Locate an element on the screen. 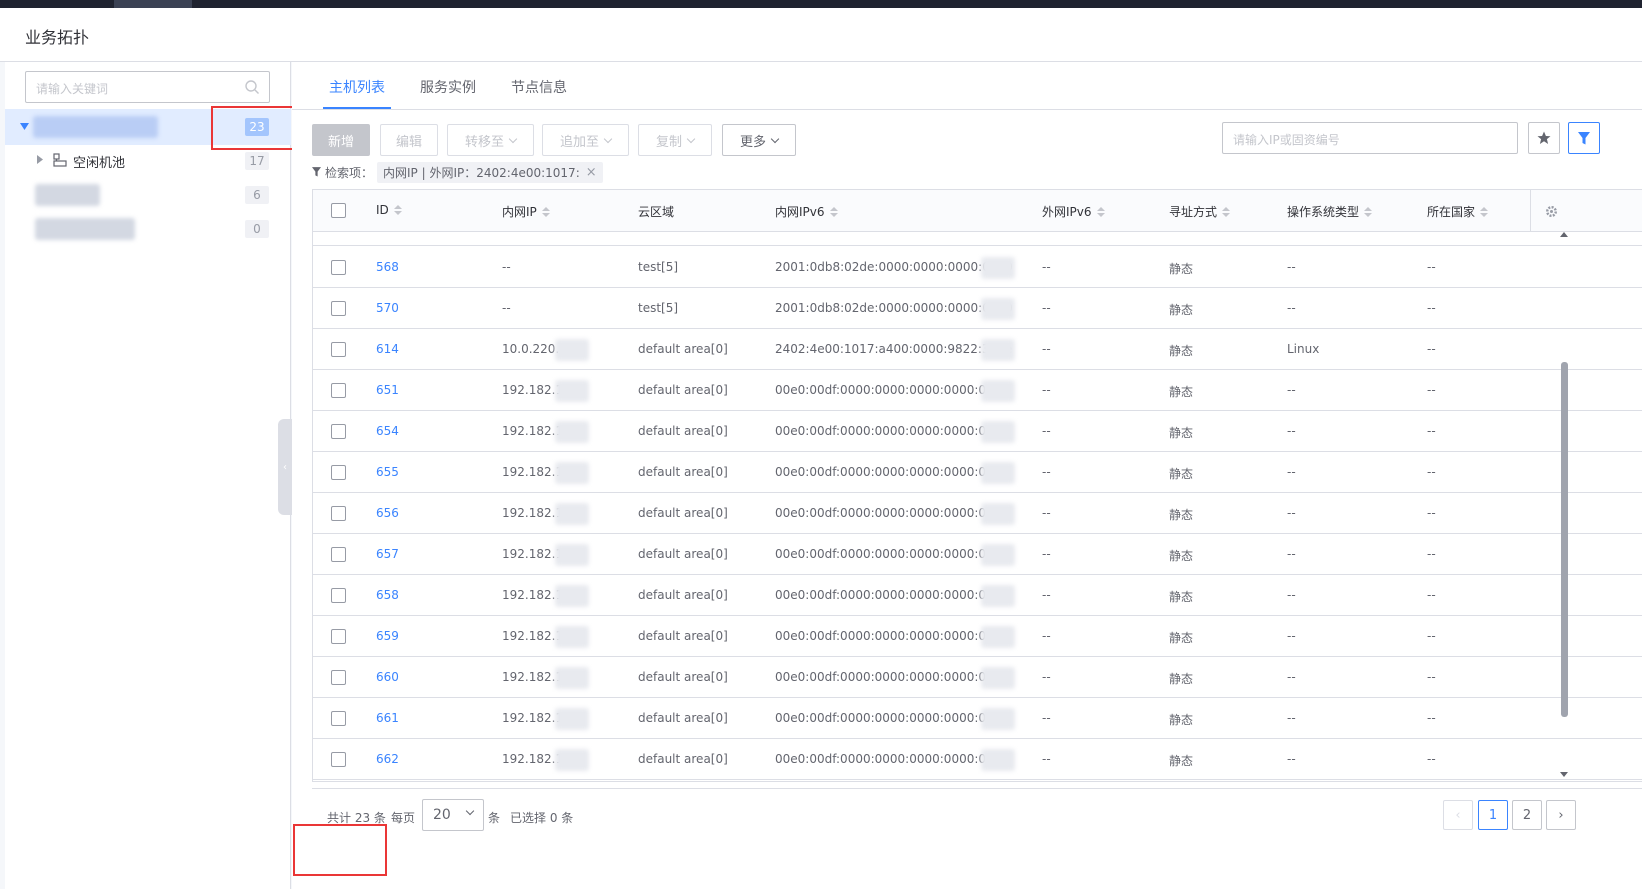 This screenshot has width=1642, height=889. cell-os-type: -- is located at coordinates (1291, 718).